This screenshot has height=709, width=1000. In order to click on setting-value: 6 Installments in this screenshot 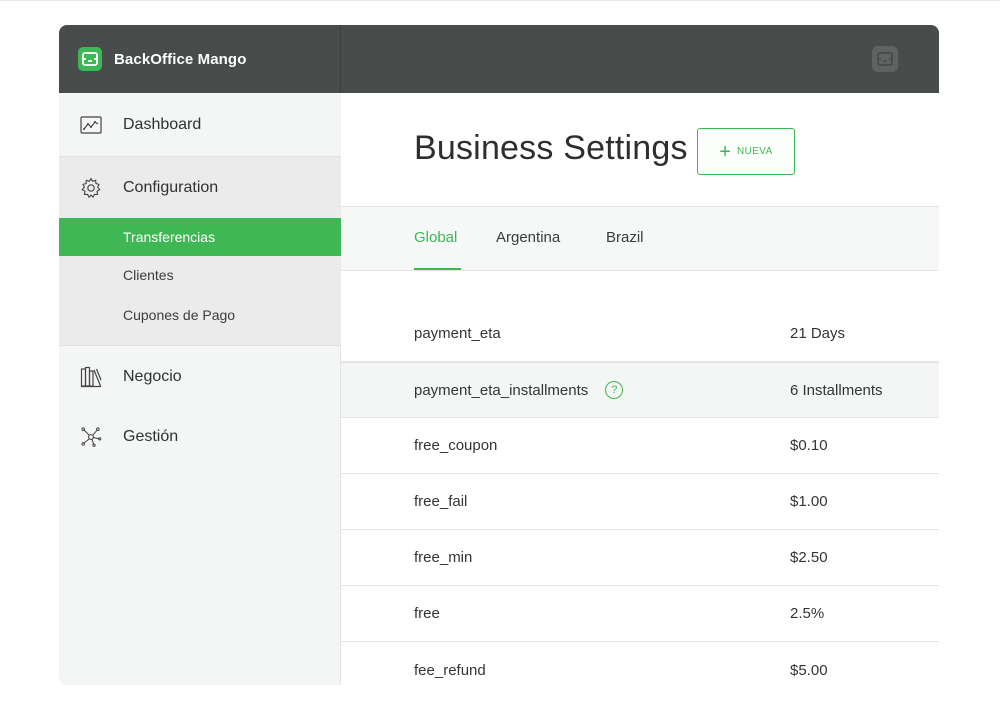, I will do `click(836, 390)`.